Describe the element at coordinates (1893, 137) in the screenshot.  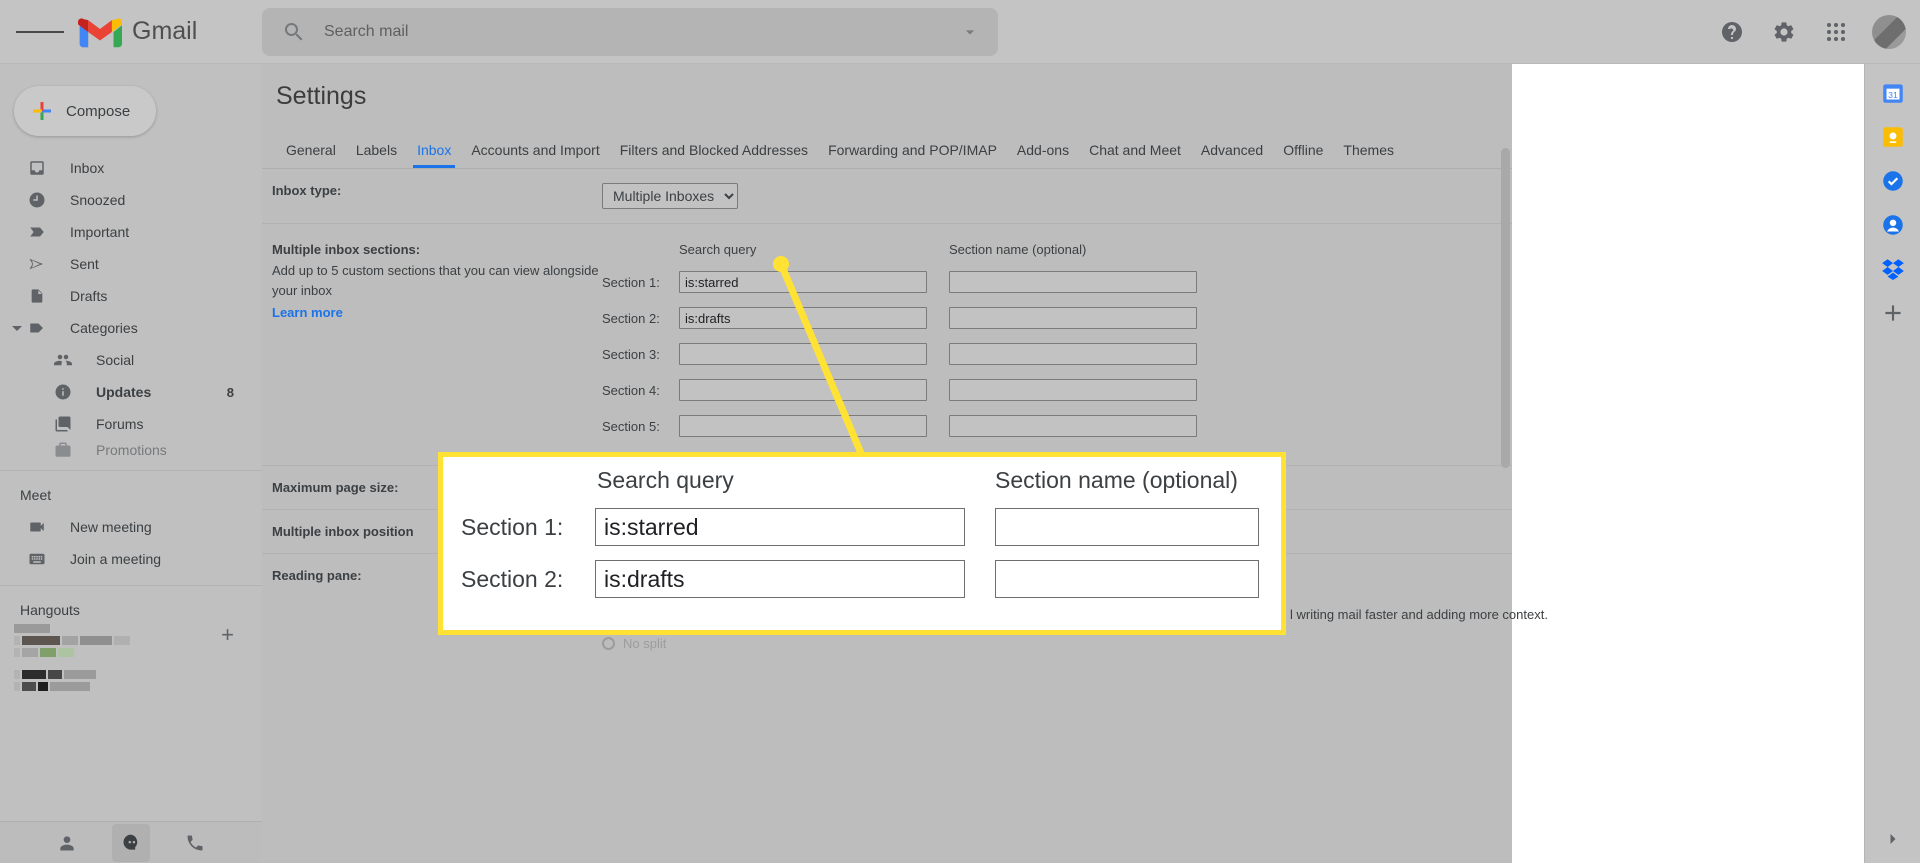
I see `google-keep-icon` at that location.